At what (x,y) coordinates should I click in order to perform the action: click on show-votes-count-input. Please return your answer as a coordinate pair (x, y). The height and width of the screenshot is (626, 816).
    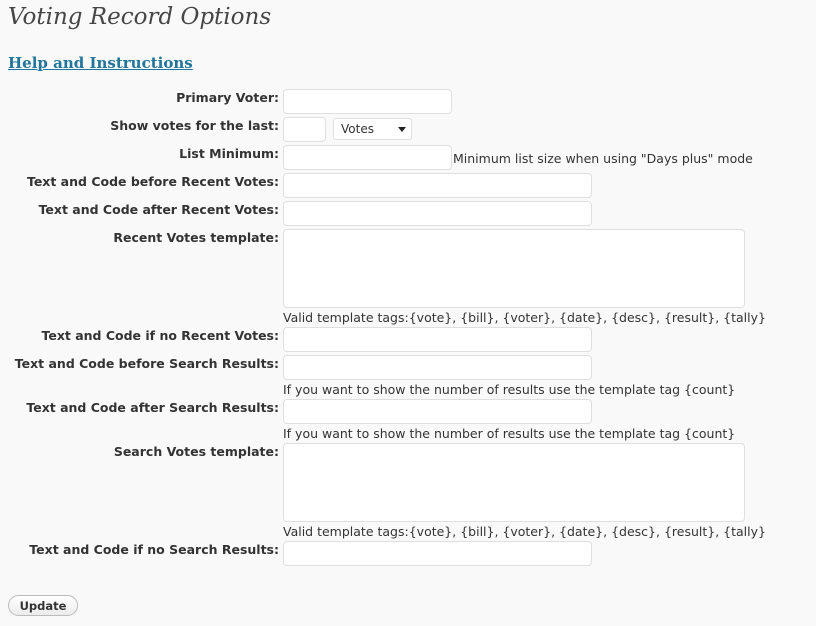
    Looking at the image, I should click on (304, 129).